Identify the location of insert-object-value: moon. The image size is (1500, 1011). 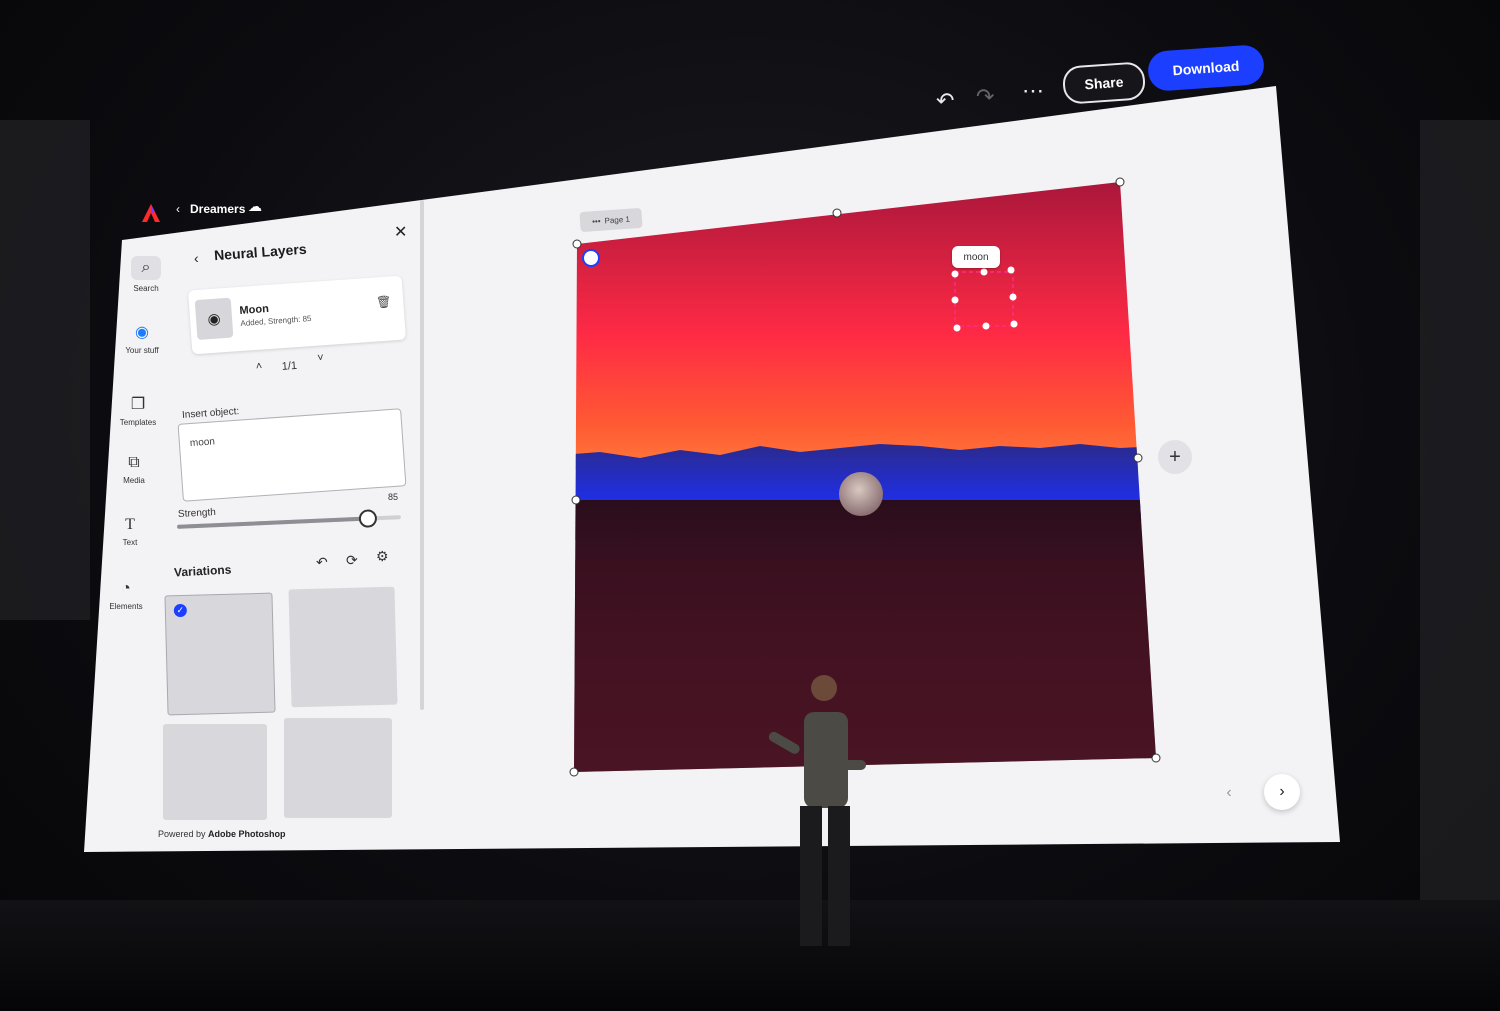
(202, 443).